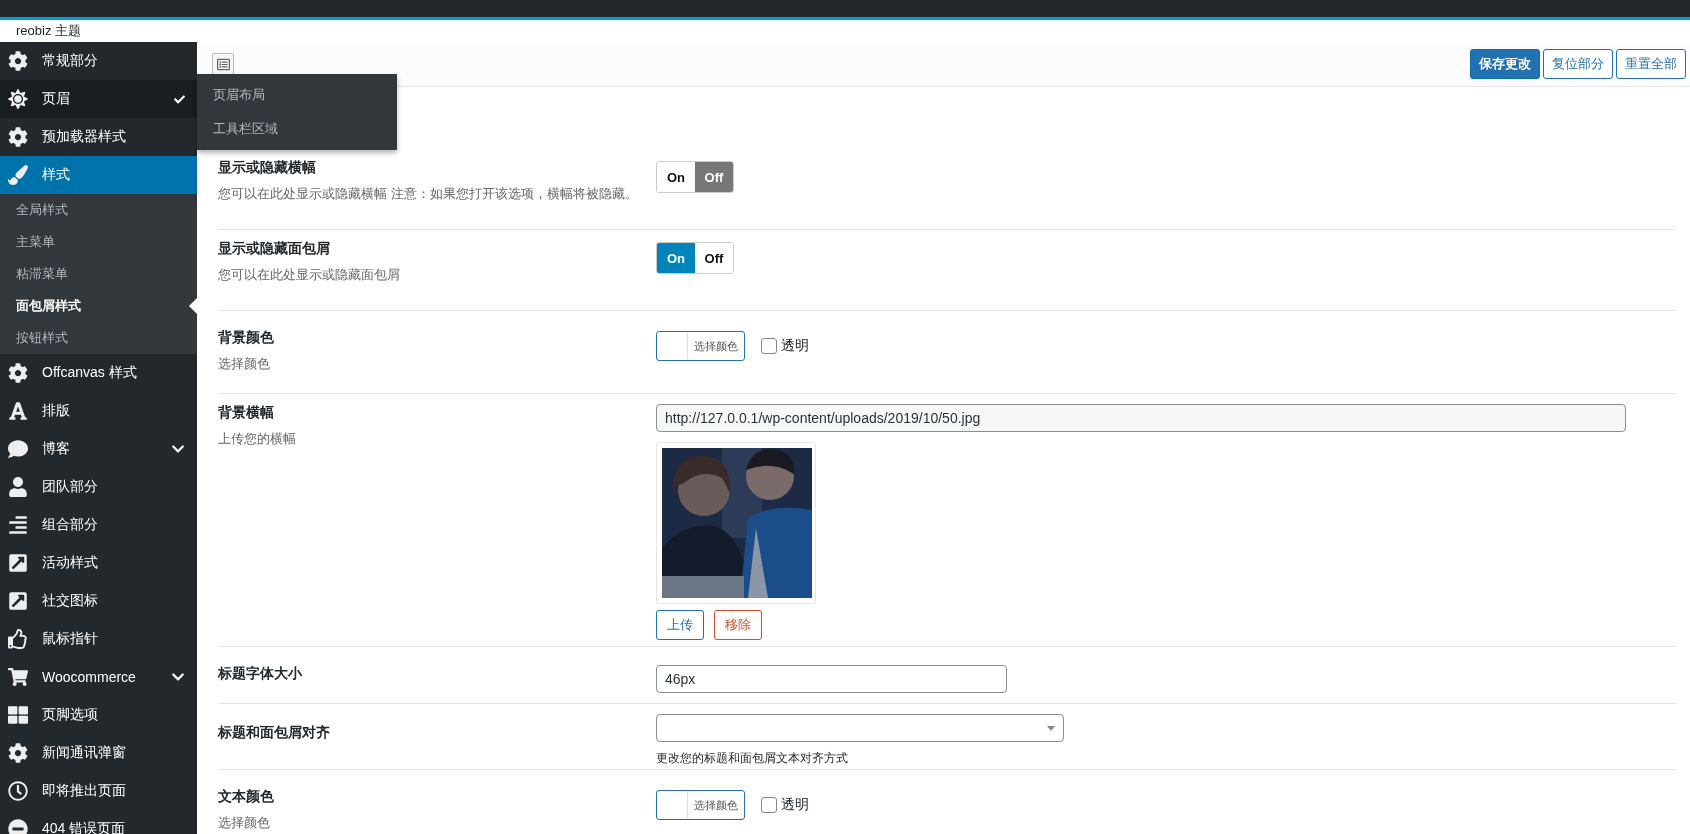 The width and height of the screenshot is (1690, 834). I want to click on setting-title: 标题和面包屑对齐, so click(274, 732).